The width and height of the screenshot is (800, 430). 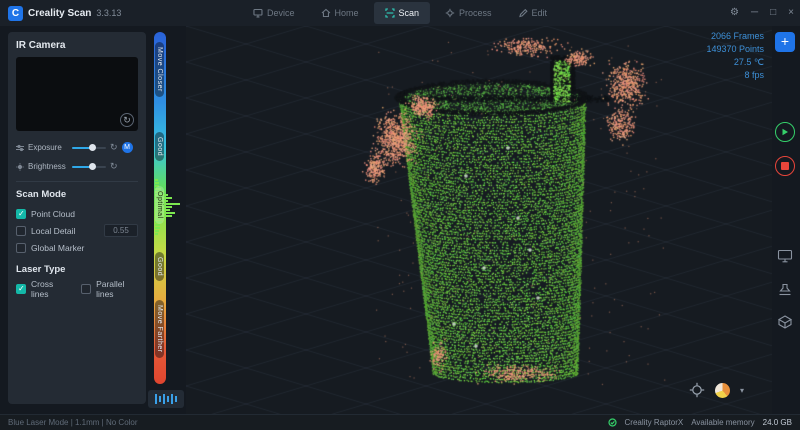 What do you see at coordinates (450, 13) in the screenshot?
I see `process-icon` at bounding box center [450, 13].